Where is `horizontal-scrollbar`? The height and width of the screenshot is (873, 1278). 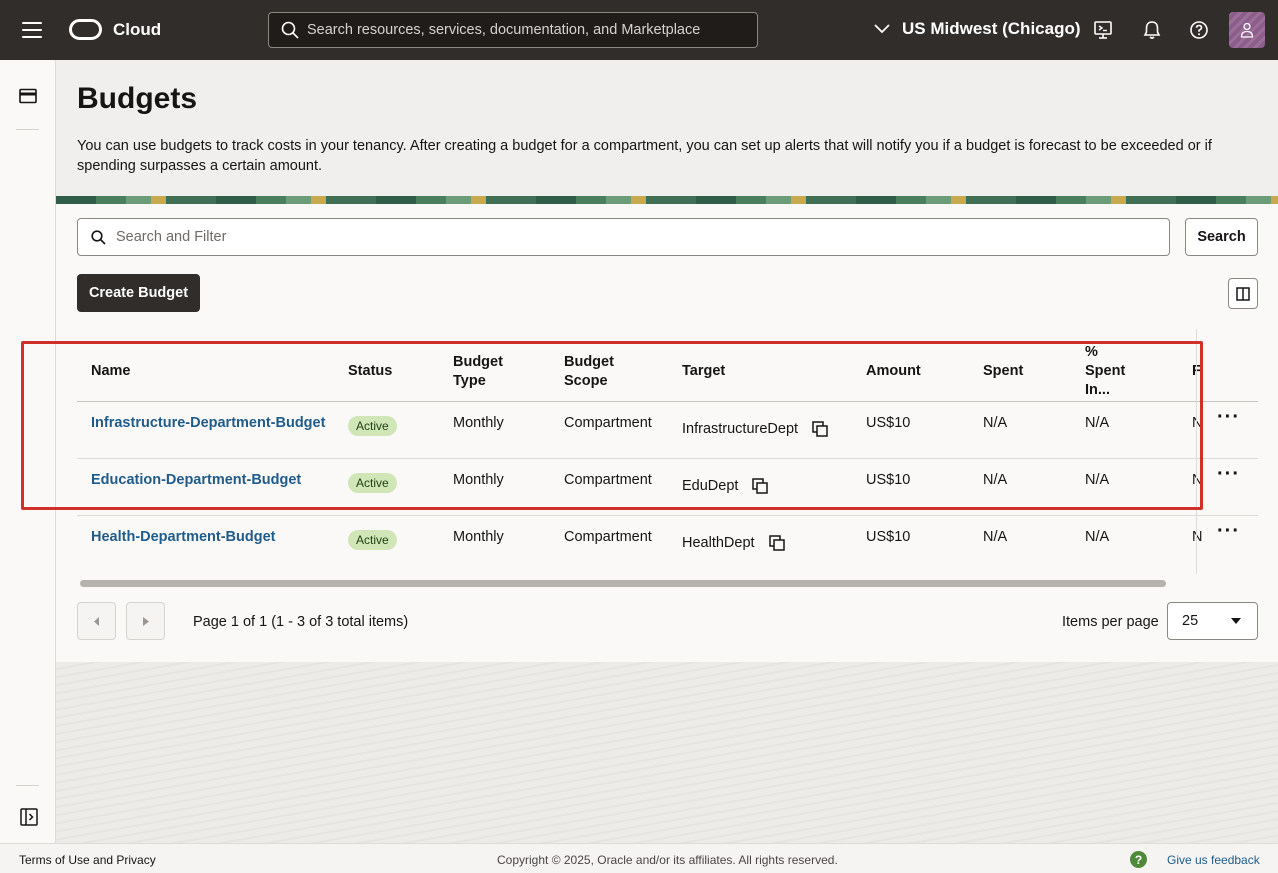
horizontal-scrollbar is located at coordinates (667, 583).